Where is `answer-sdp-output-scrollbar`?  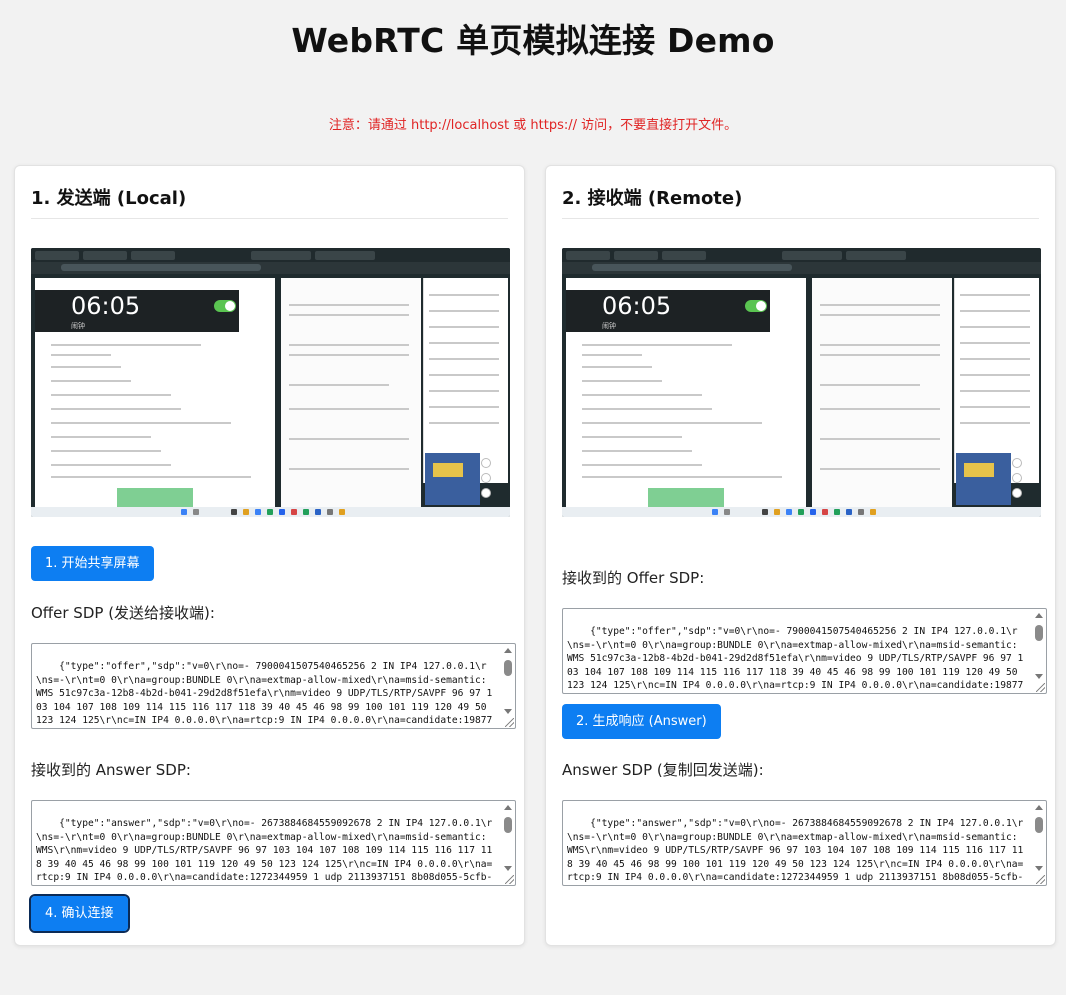 answer-sdp-output-scrollbar is located at coordinates (1039, 838).